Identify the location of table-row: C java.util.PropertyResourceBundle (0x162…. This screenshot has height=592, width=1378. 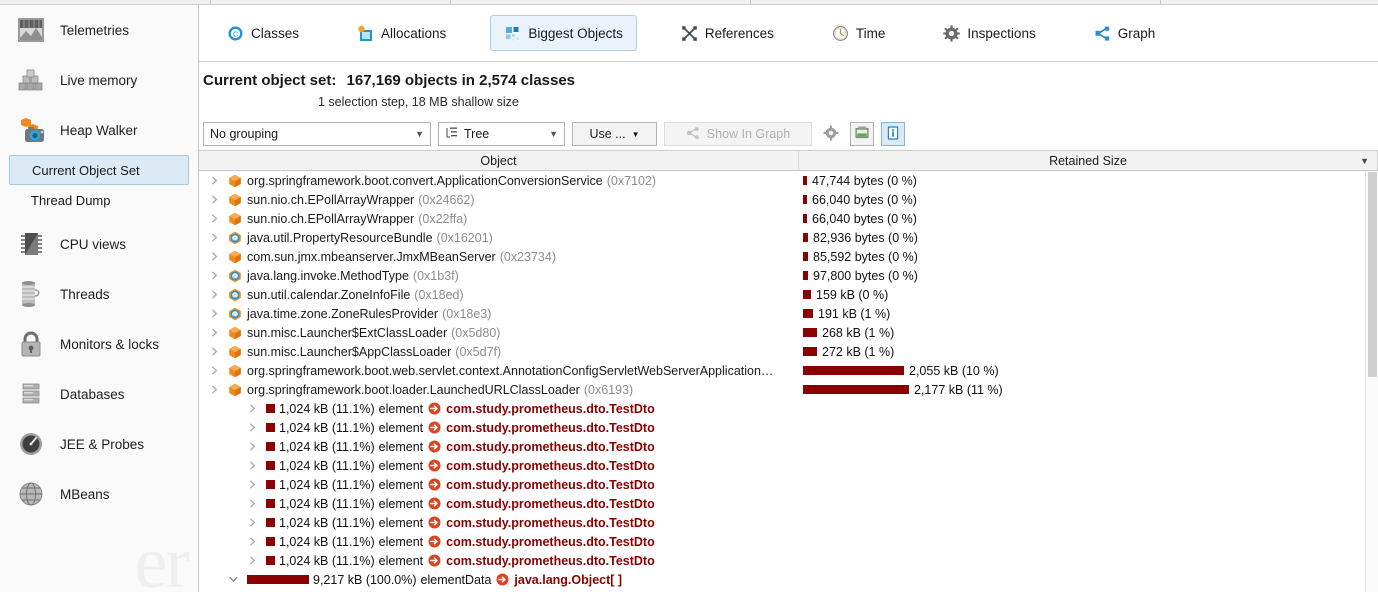
(788, 237).